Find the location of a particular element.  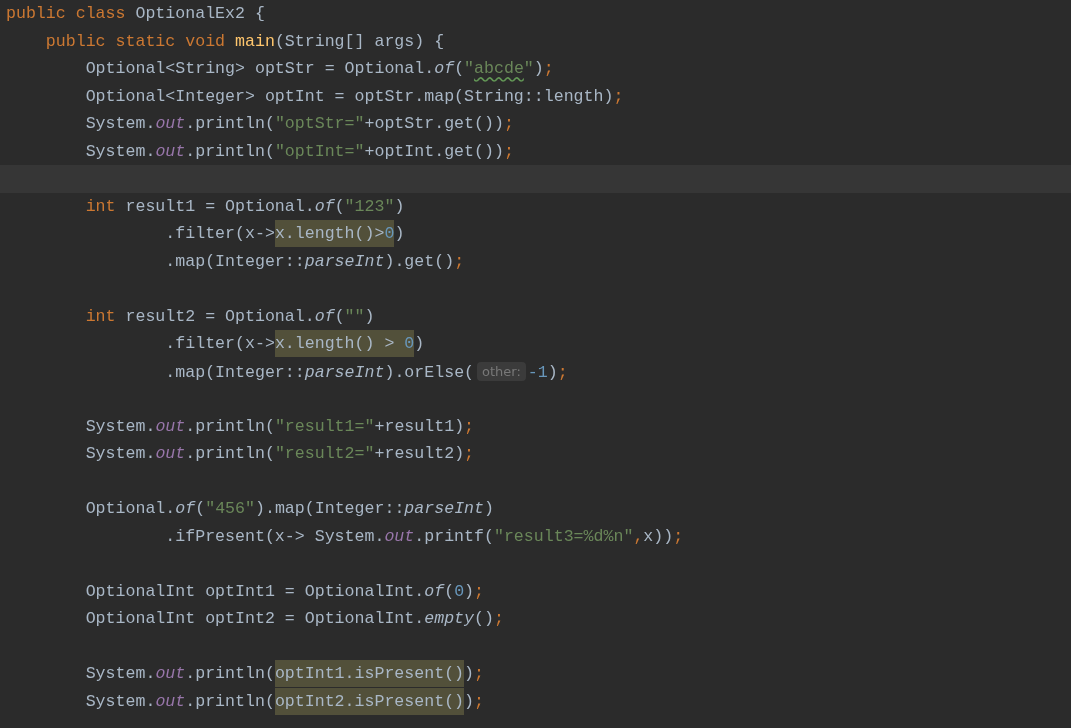

highlighted-code: optInt2.isPresent() is located at coordinates (369, 701).